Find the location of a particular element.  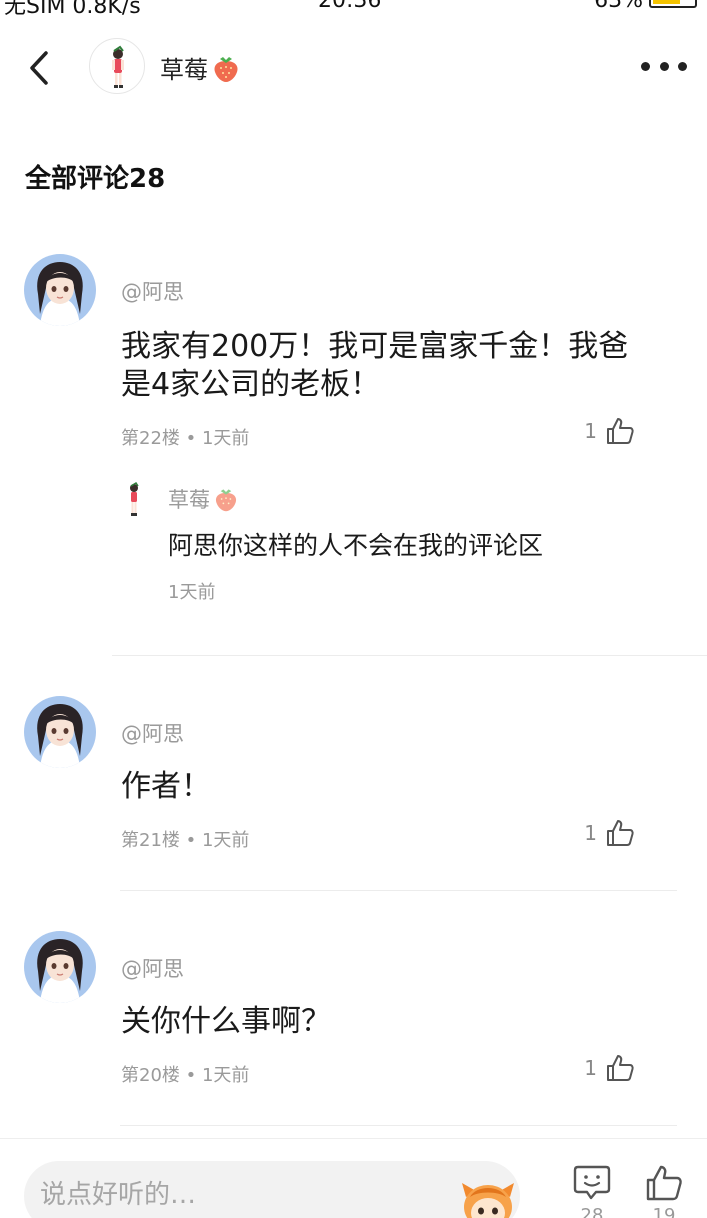

floor-number: 第22楼 is located at coordinates (150, 438).